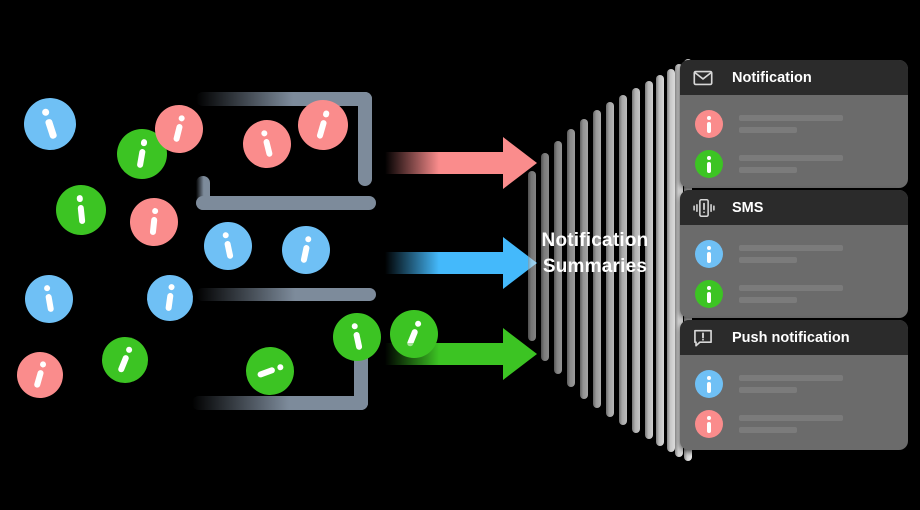 The width and height of the screenshot is (920, 510). Describe the element at coordinates (703, 78) in the screenshot. I see `envelope-icon` at that location.